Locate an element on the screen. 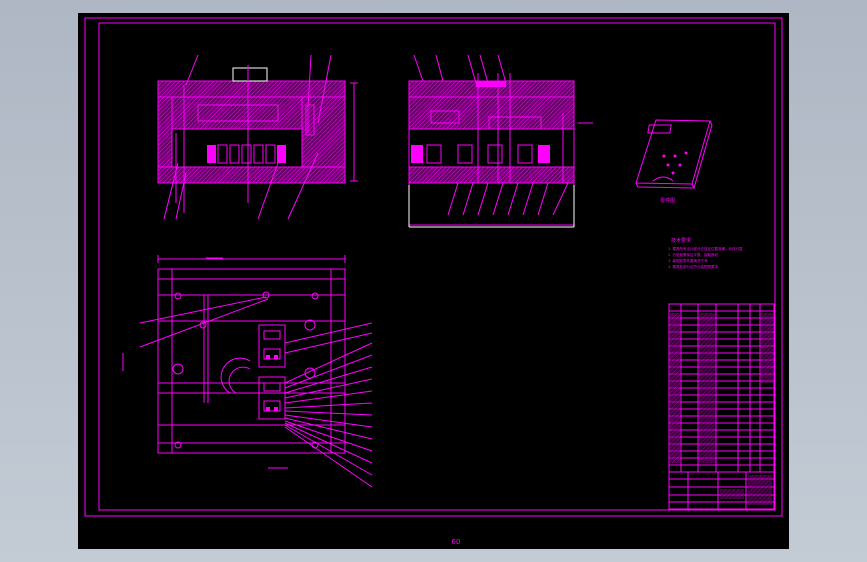 Image resolution: width=867 pixels, height=562 pixels. top-clamp-plate is located at coordinates (251, 89).